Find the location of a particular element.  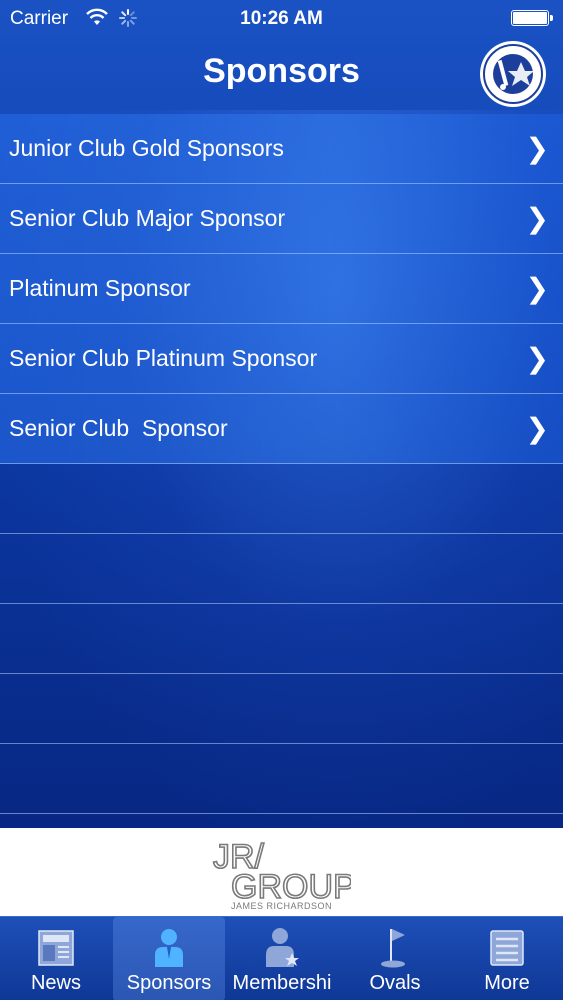

person-icon is located at coordinates (169, 948).